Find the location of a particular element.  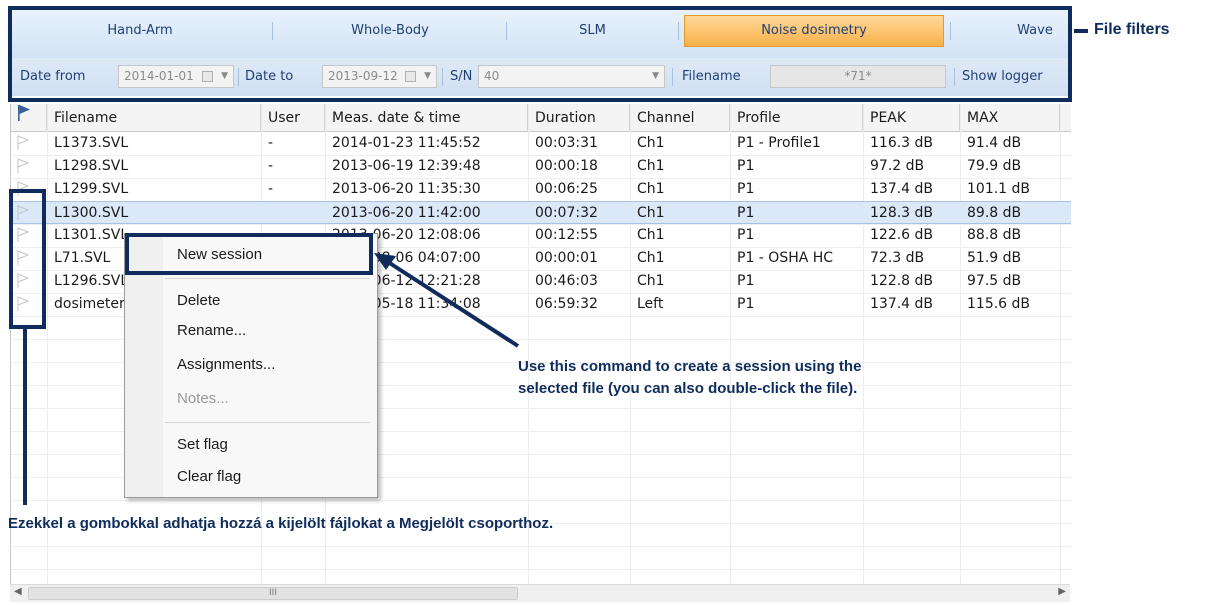

table-cell: 89.8 dB is located at coordinates (994, 213).